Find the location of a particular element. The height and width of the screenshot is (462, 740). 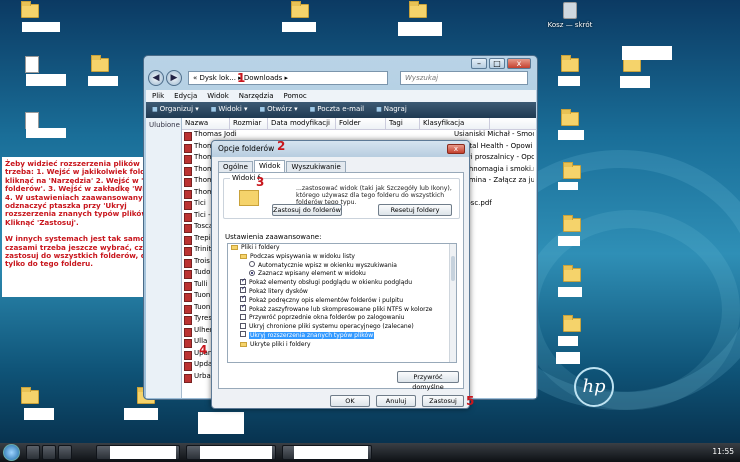

ok-button: OK is located at coordinates (350, 401).